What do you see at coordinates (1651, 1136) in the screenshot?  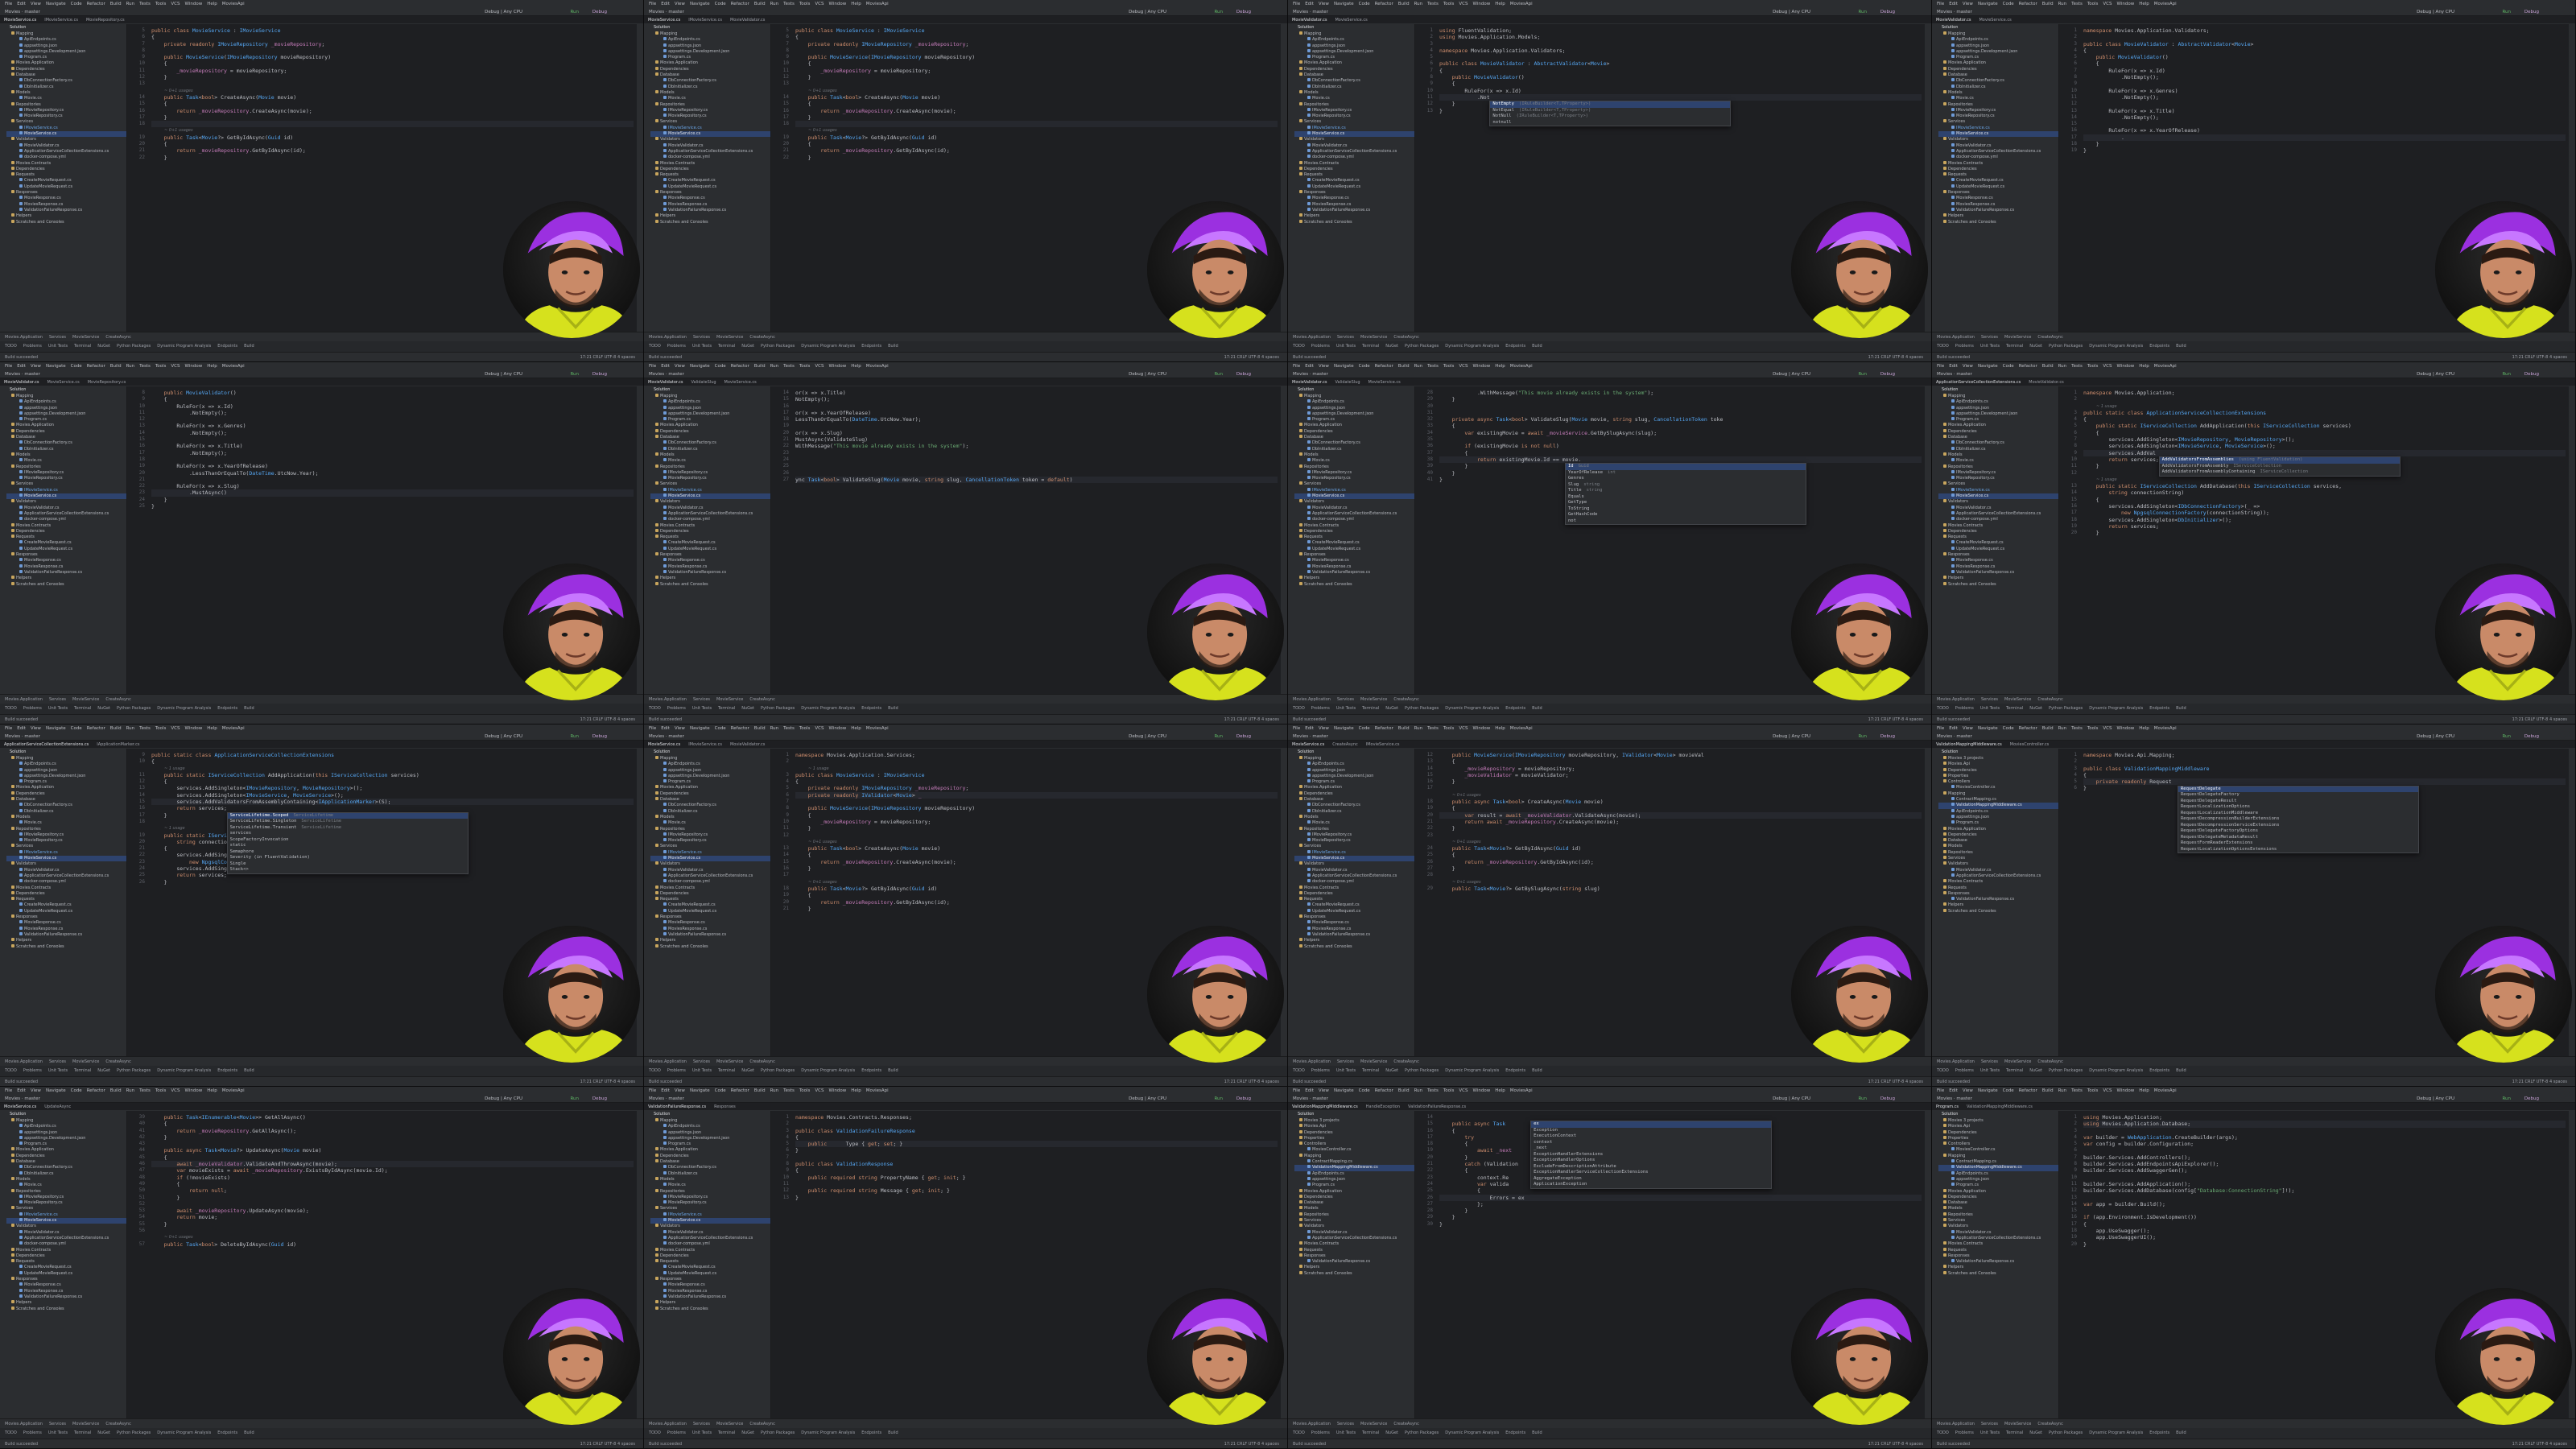 I see `completion-option: ExecutionContext` at bounding box center [1651, 1136].